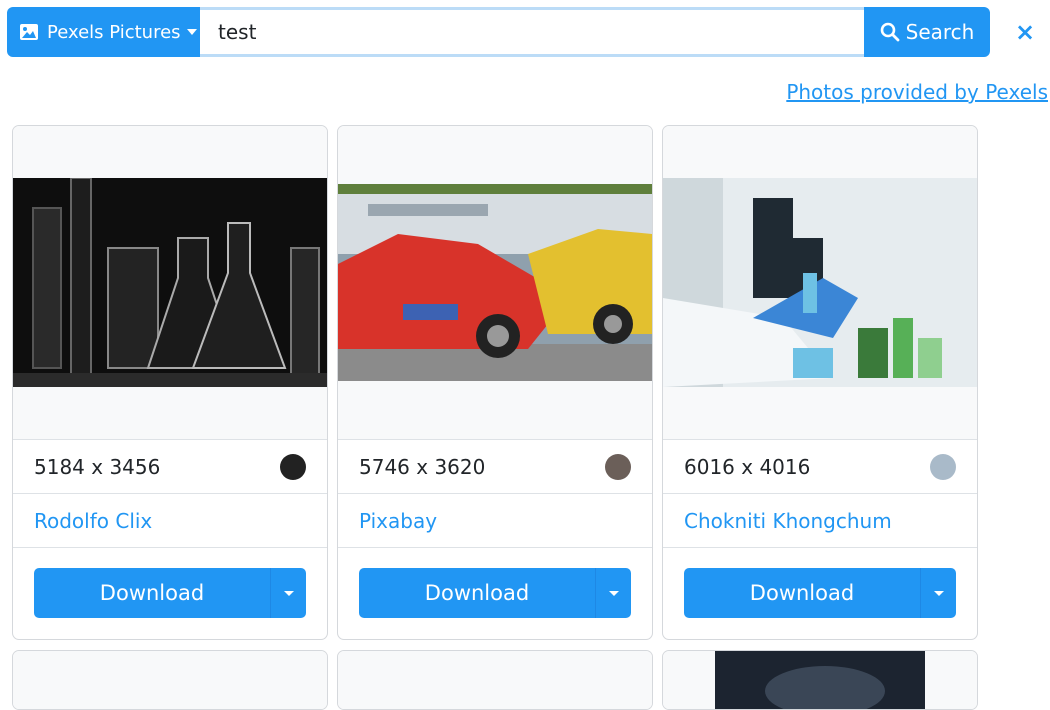 This screenshot has width=1050, height=710. Describe the element at coordinates (495, 467) in the screenshot. I see `photo-meta-row: 5746 x 3620` at that location.